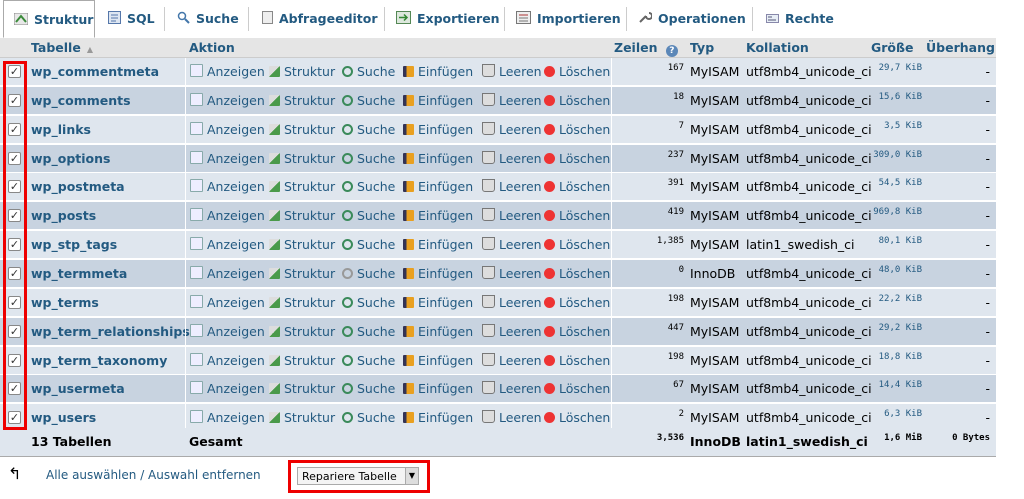  Describe the element at coordinates (890, 97) in the screenshot. I see `table-size-link: 15,6 KiB` at that location.